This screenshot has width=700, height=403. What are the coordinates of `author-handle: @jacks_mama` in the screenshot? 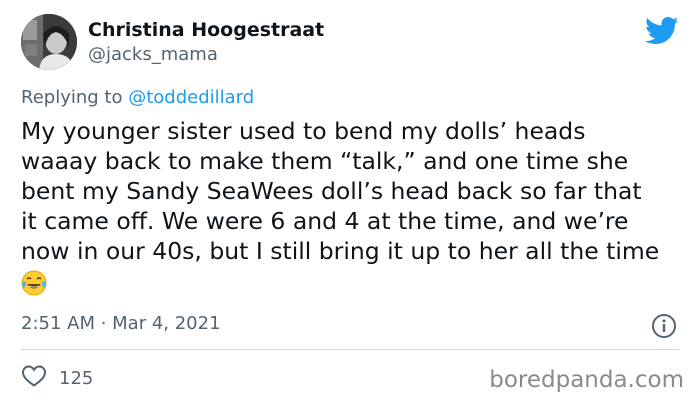 It's located at (153, 54).